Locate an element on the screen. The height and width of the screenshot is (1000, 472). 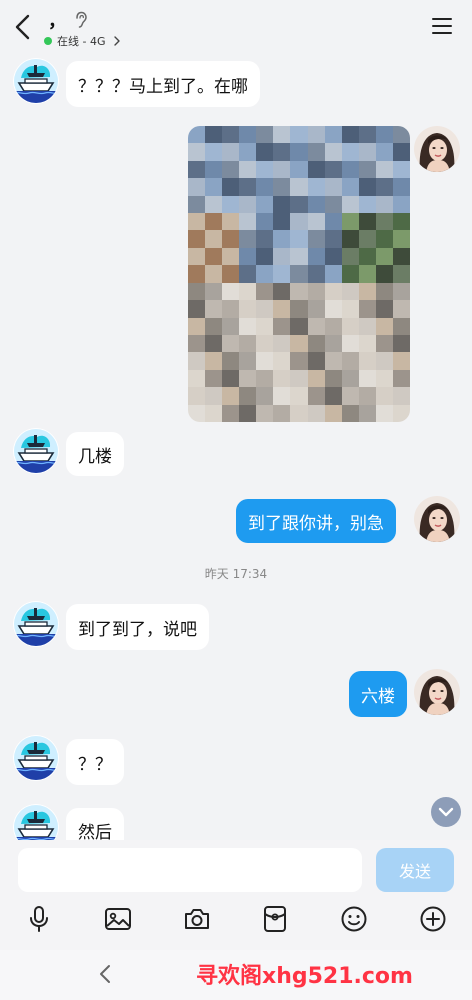
back-button is located at coordinates (24, 27).